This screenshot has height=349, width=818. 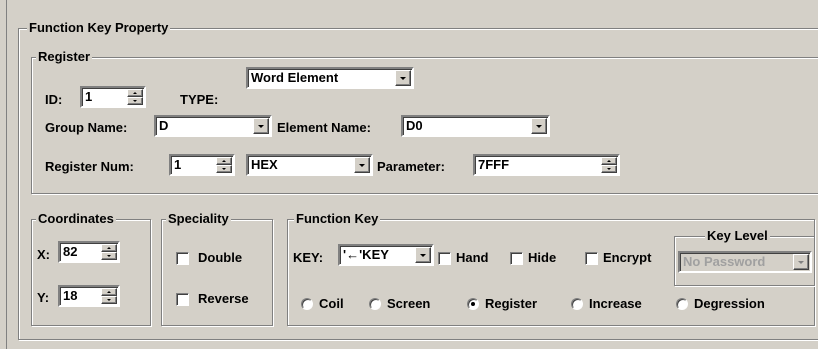 What do you see at coordinates (86, 127) in the screenshot?
I see `group-name-label: Group Name:` at bounding box center [86, 127].